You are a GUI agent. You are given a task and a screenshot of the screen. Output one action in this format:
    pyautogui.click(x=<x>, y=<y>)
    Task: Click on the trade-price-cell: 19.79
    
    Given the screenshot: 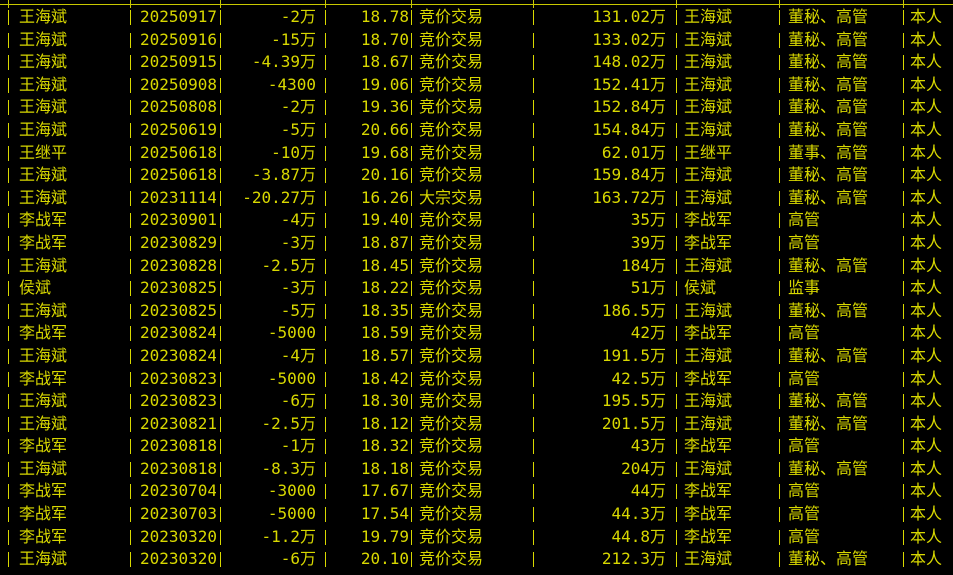 What is the action you would take?
    pyautogui.click(x=384, y=536)
    